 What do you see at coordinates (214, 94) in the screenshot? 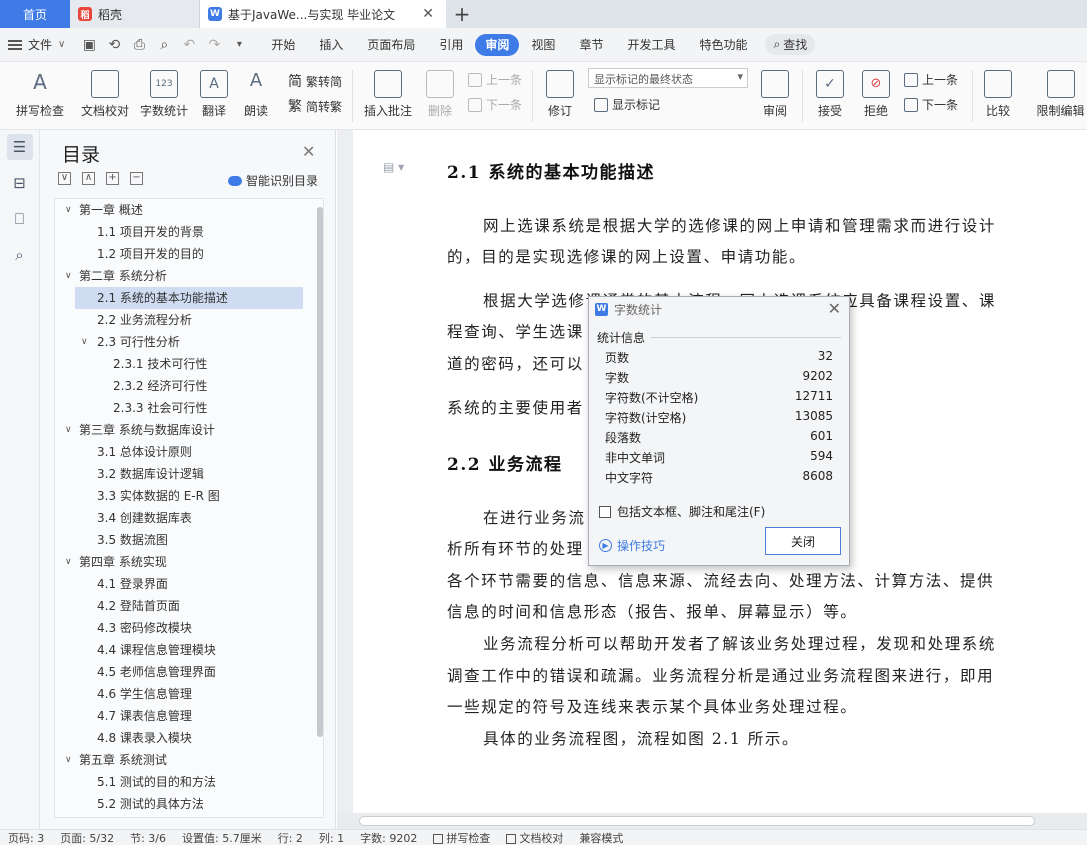
I see `translate-button: A 翻译` at bounding box center [214, 94].